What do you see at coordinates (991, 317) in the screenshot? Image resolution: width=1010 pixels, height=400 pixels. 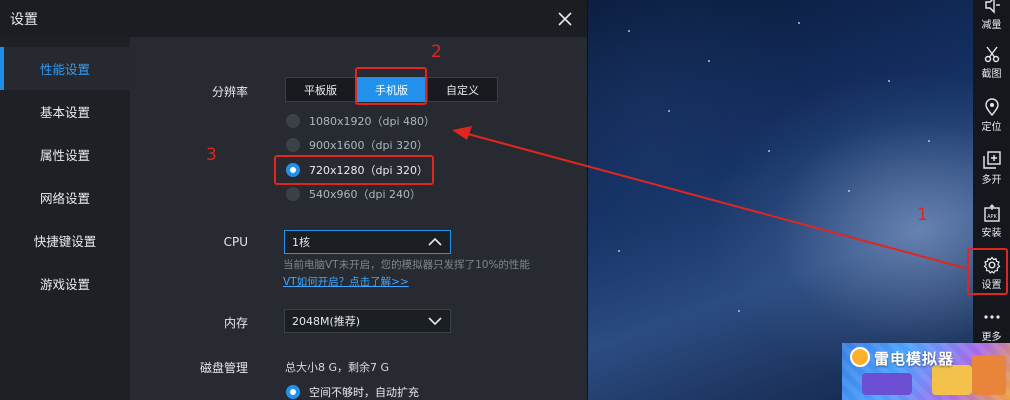 I see `more-dots-icon` at bounding box center [991, 317].